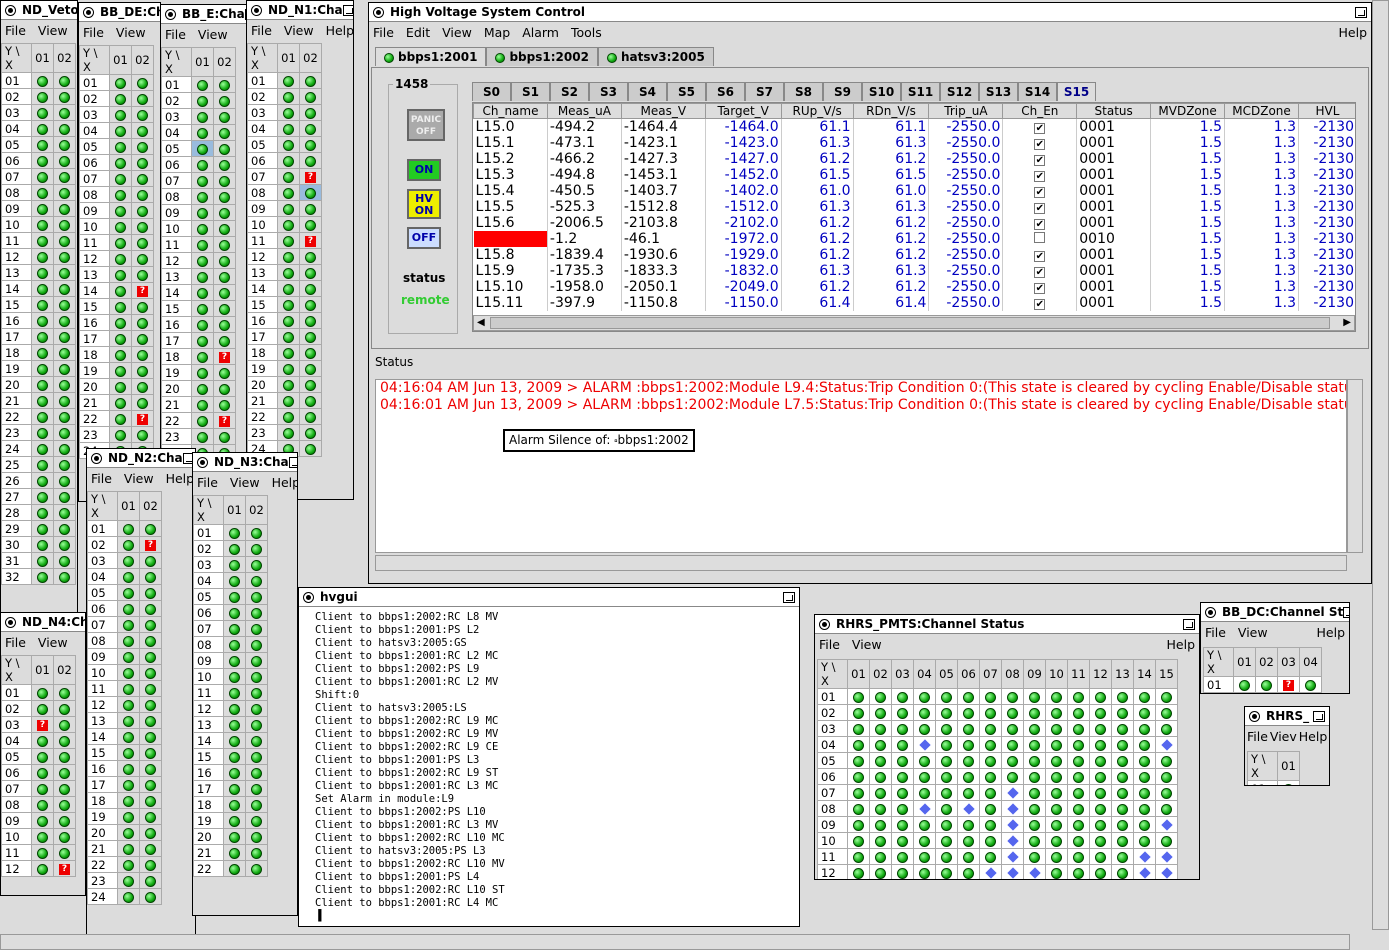 The image size is (1389, 950). What do you see at coordinates (1188, 175) in the screenshot?
I see `channel-cell: 1.5` at bounding box center [1188, 175].